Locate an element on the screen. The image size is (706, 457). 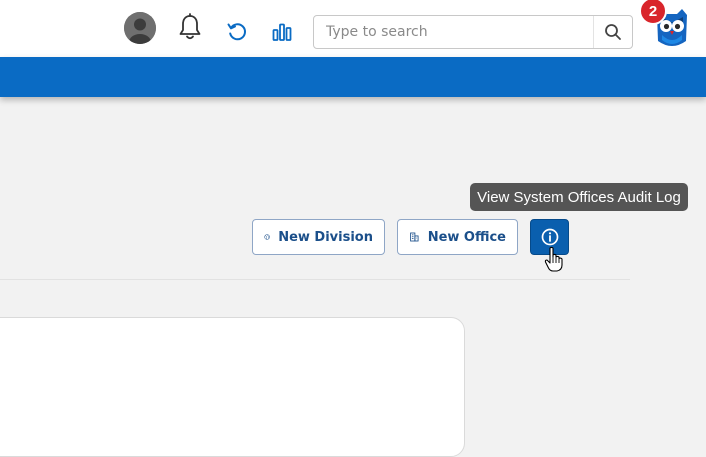
search-button is located at coordinates (613, 32).